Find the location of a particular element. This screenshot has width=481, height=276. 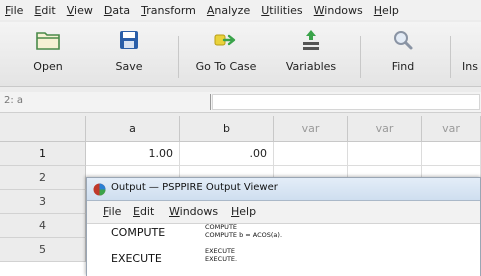

insert-button-label: Ins is located at coordinates (470, 66).